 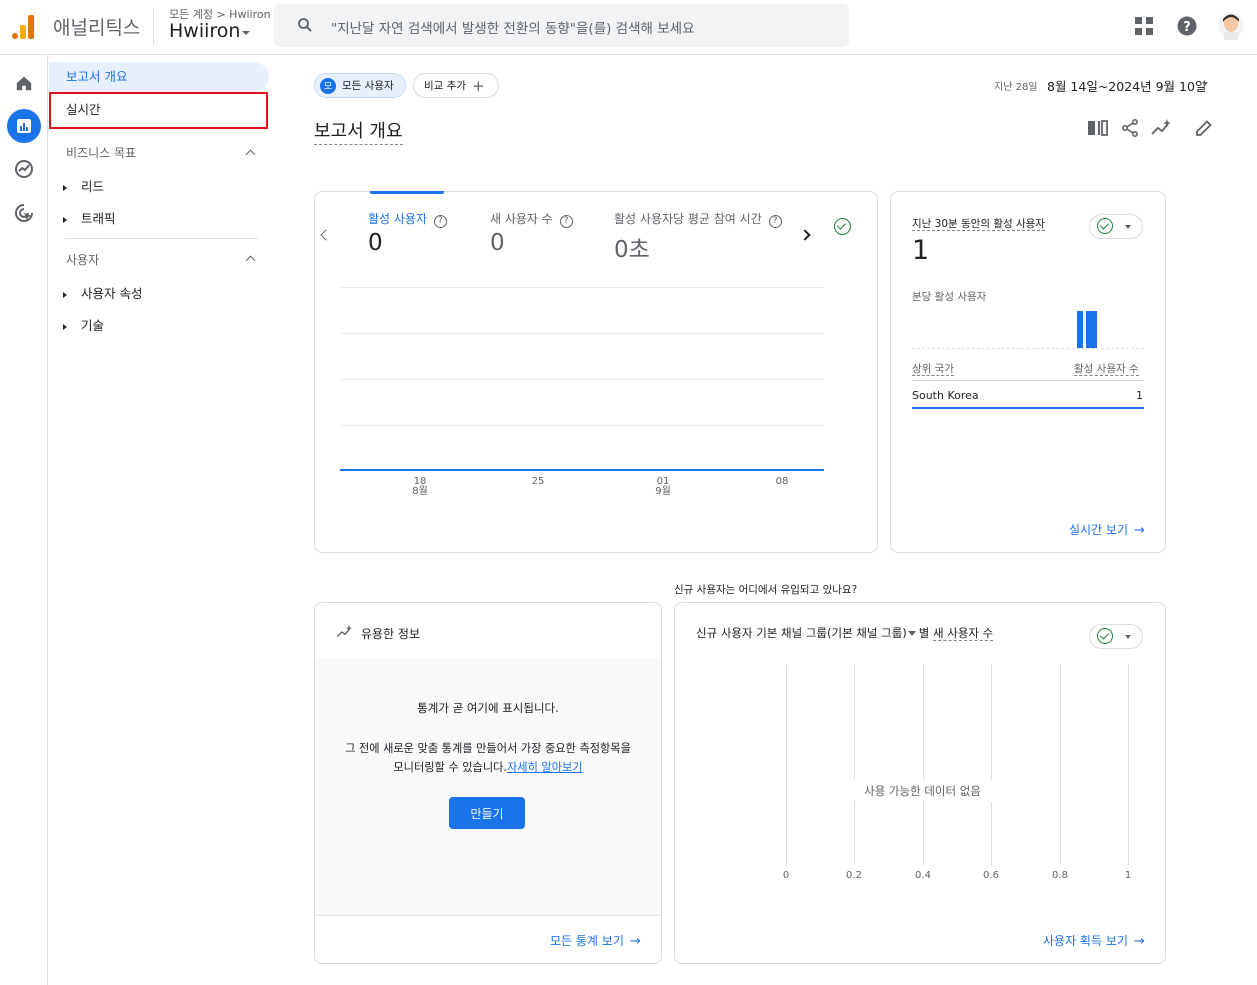 I want to click on avatar, so click(x=1231, y=26).